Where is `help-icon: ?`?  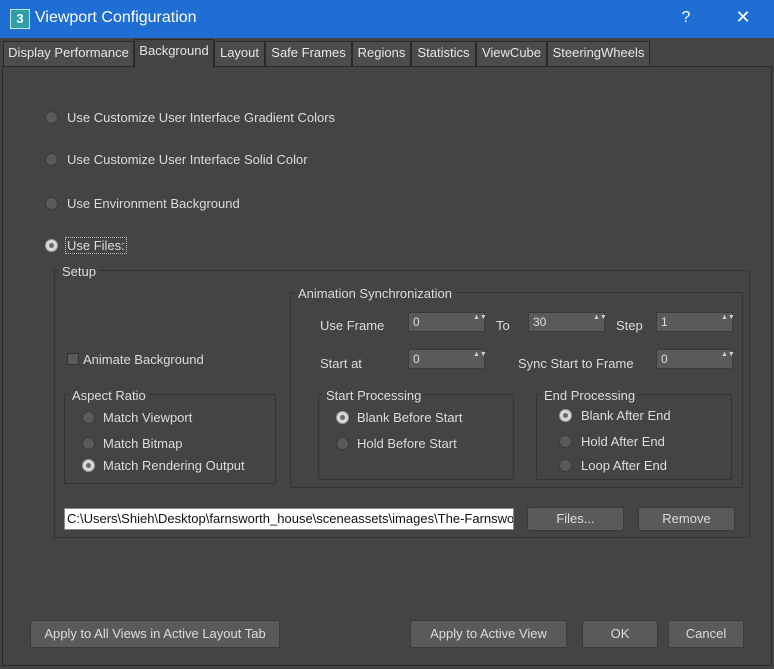
help-icon: ? is located at coordinates (686, 18).